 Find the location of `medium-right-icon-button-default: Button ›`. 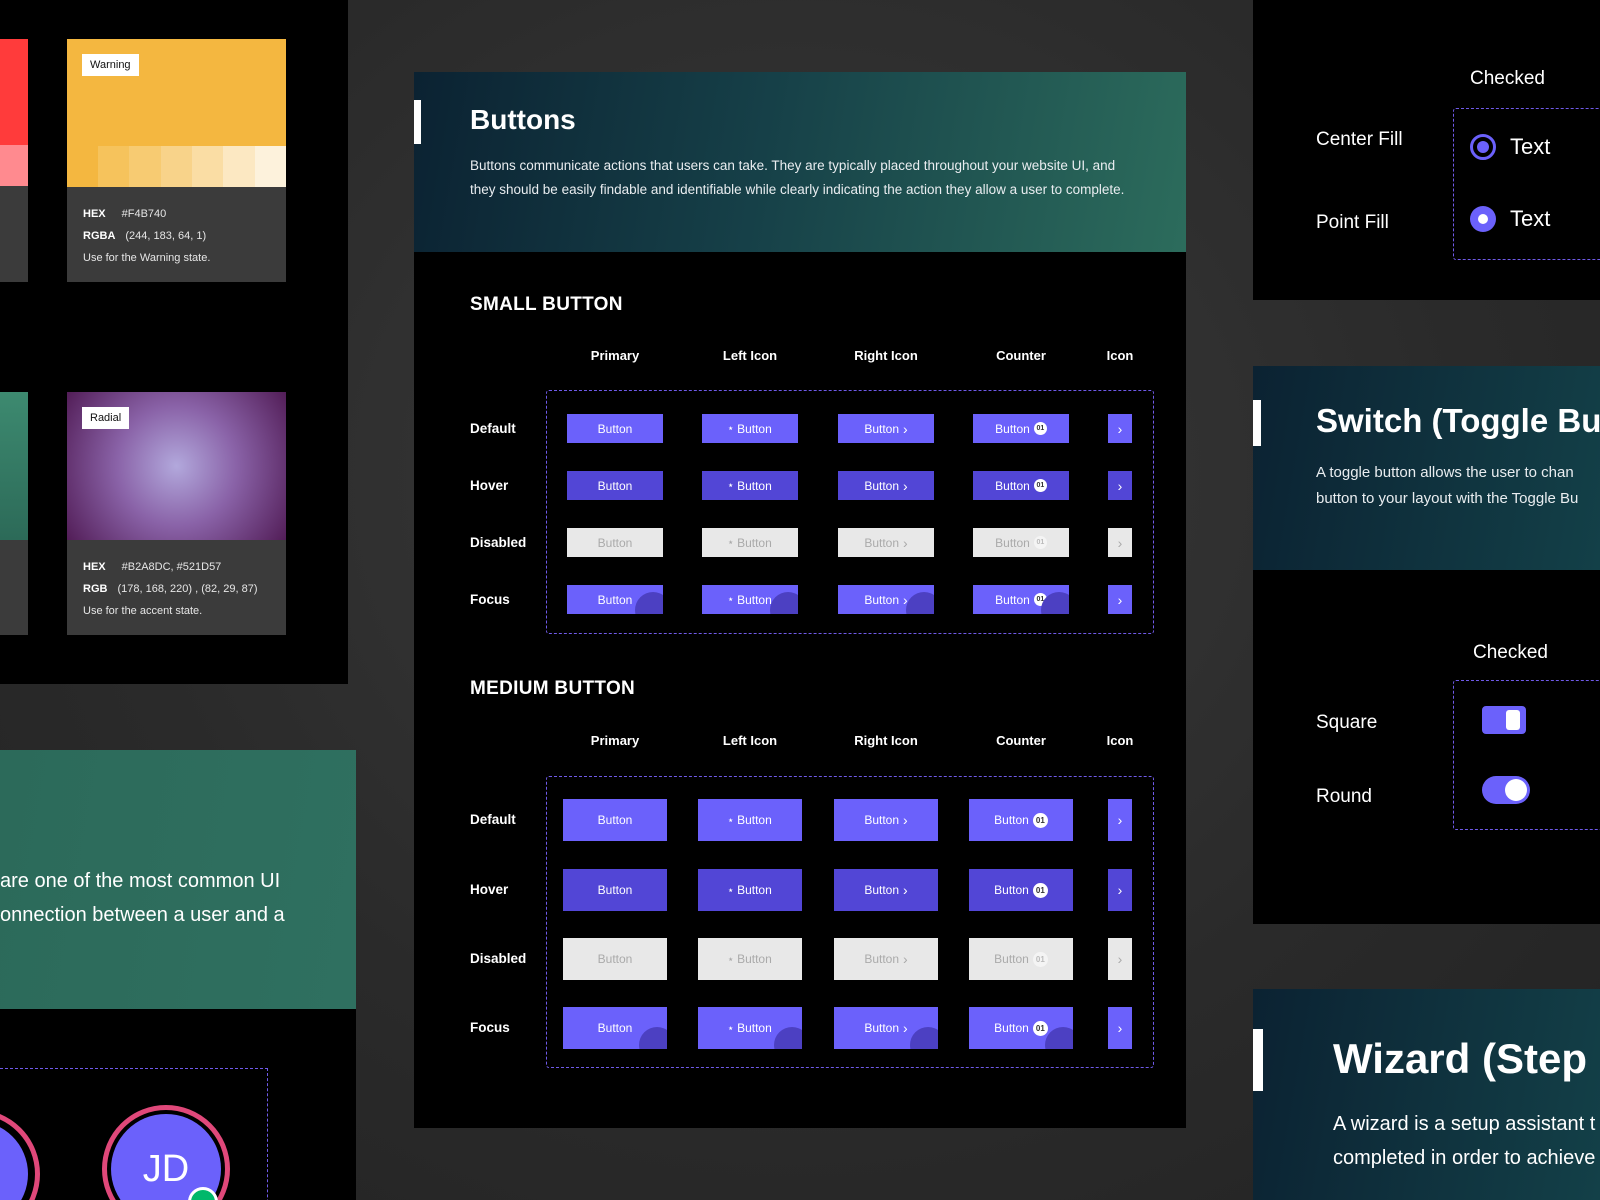

medium-right-icon-button-default: Button › is located at coordinates (886, 820).